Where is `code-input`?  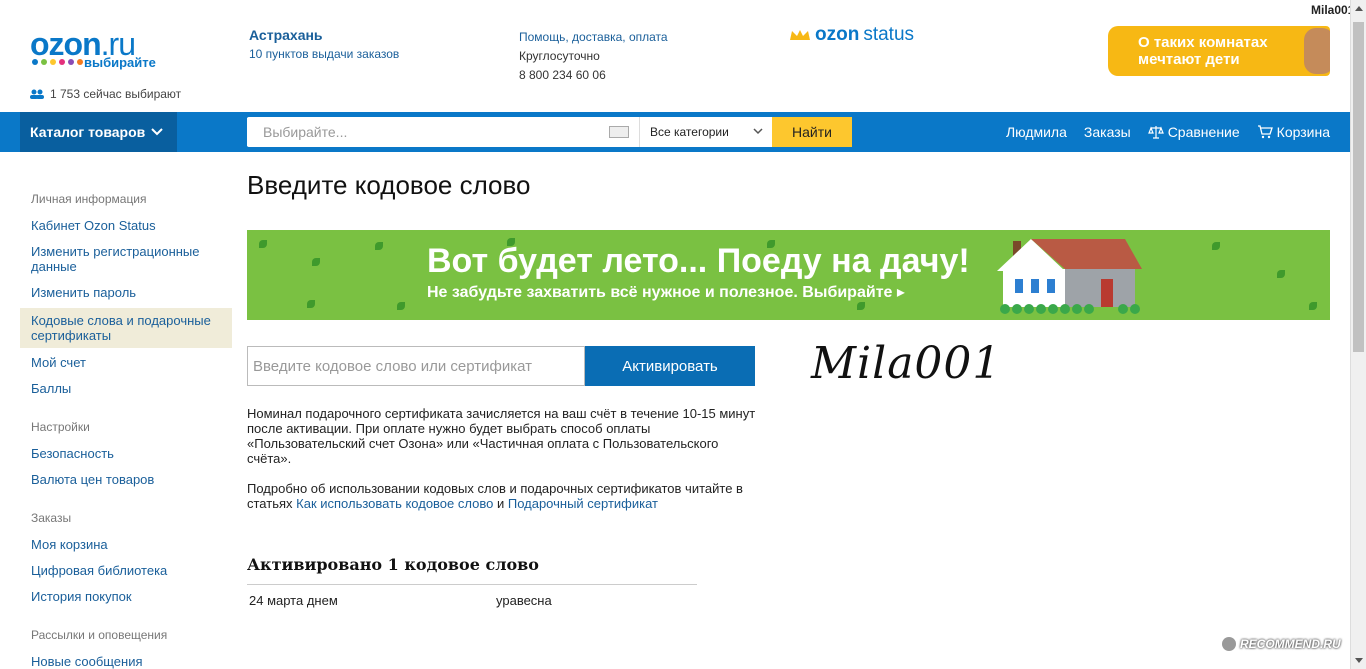 code-input is located at coordinates (416, 366).